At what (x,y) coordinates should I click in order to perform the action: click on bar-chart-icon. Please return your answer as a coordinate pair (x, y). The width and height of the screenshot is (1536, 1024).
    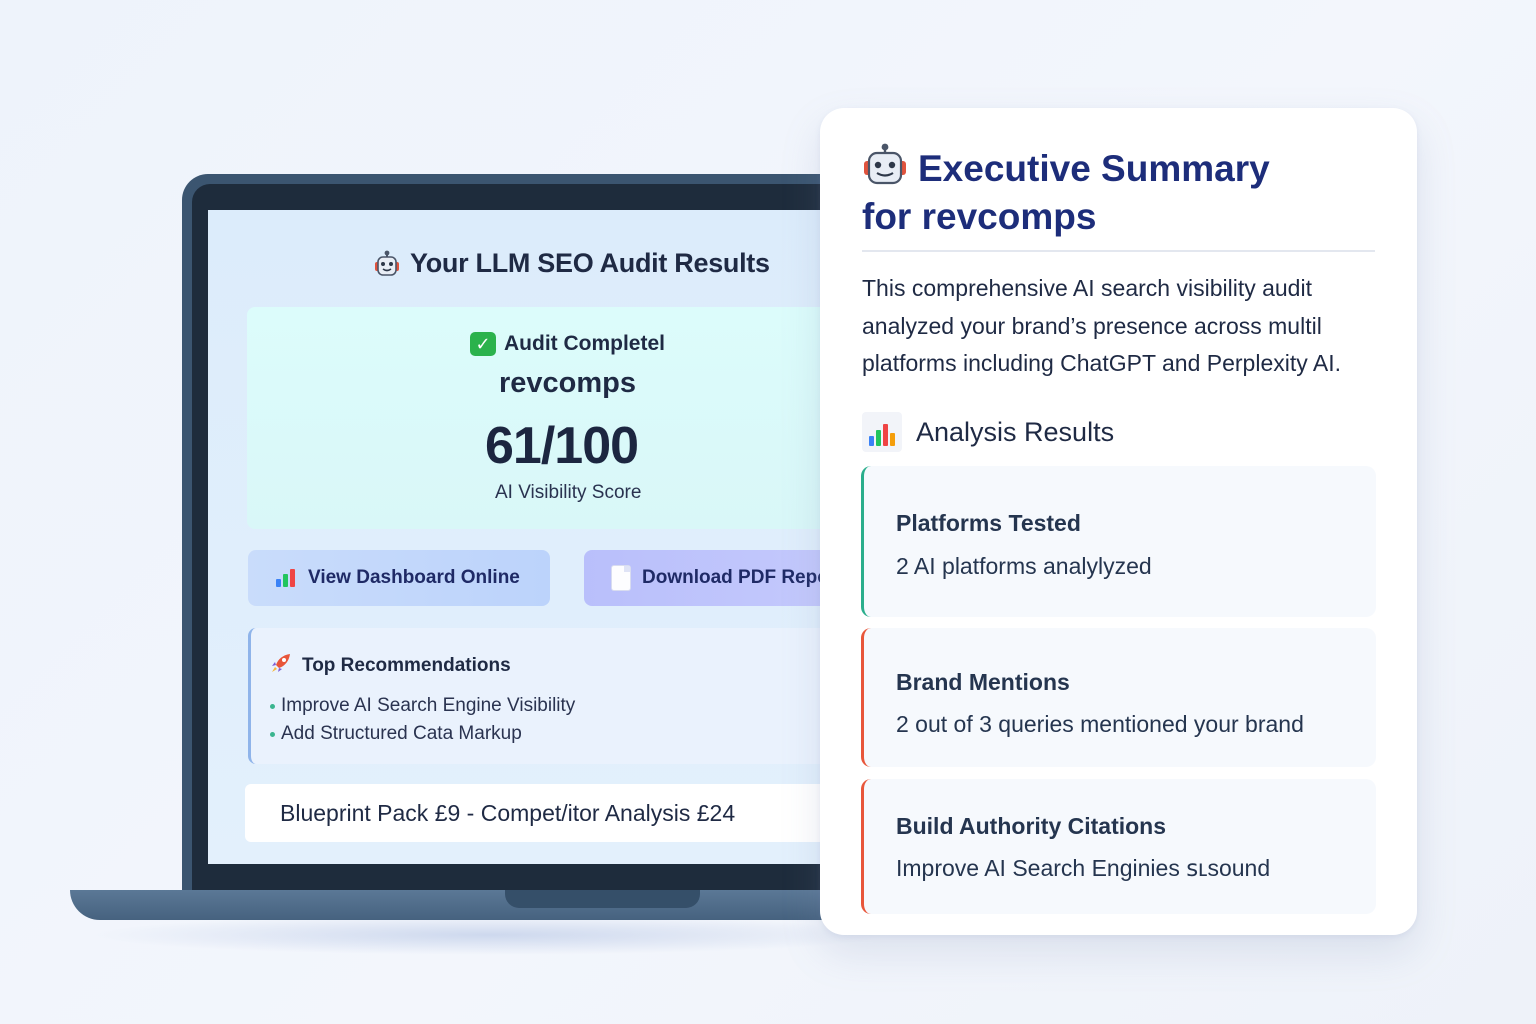
    Looking at the image, I should click on (286, 578).